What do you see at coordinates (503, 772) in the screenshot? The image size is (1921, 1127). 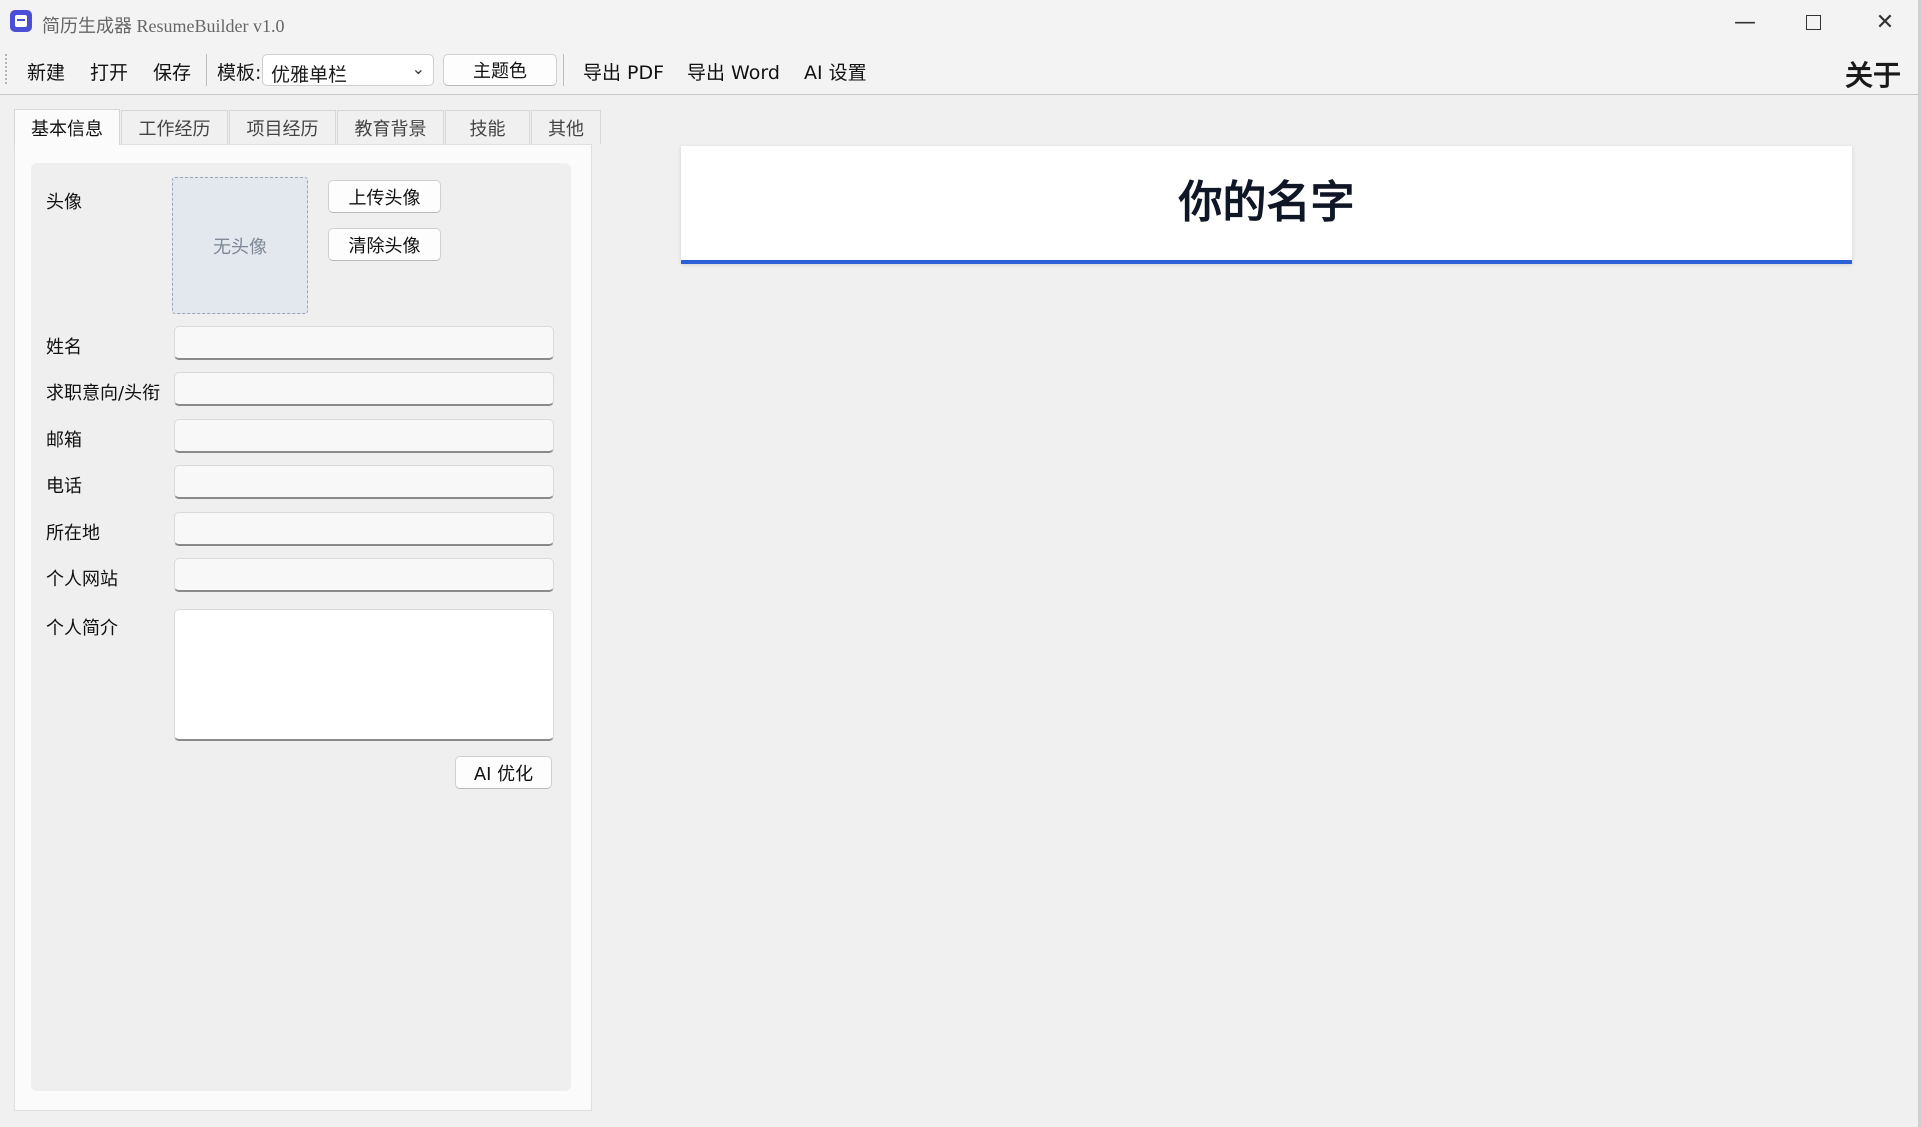 I see `ai-optimize-button: AI 优化` at bounding box center [503, 772].